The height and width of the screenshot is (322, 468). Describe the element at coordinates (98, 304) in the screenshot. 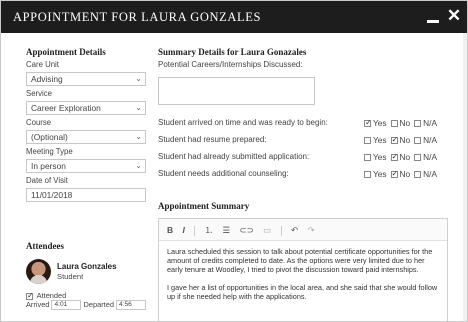

I see `departed-label: Departed` at that location.